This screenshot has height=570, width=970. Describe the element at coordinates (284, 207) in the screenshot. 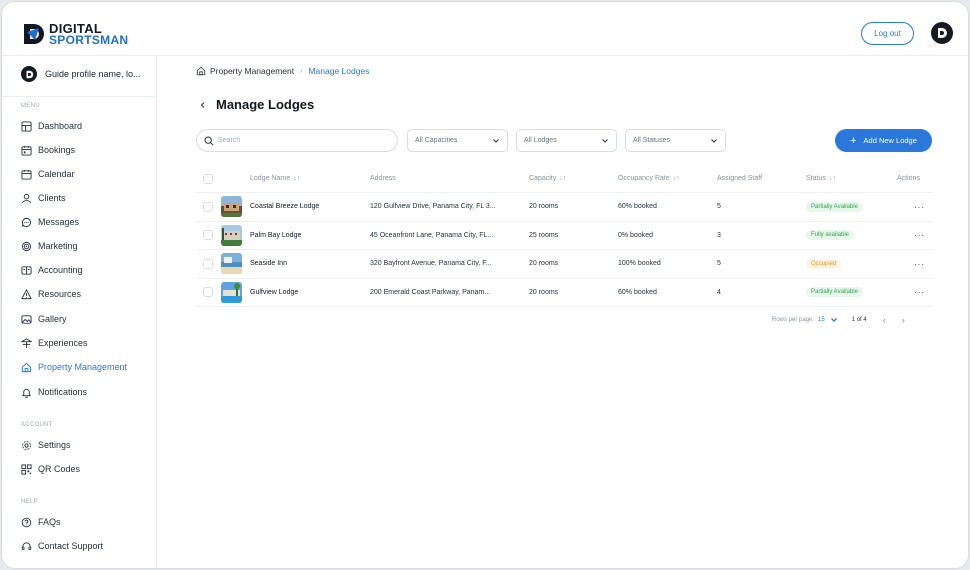

I see `lodge-name: Coastal Breeze Lodge` at that location.